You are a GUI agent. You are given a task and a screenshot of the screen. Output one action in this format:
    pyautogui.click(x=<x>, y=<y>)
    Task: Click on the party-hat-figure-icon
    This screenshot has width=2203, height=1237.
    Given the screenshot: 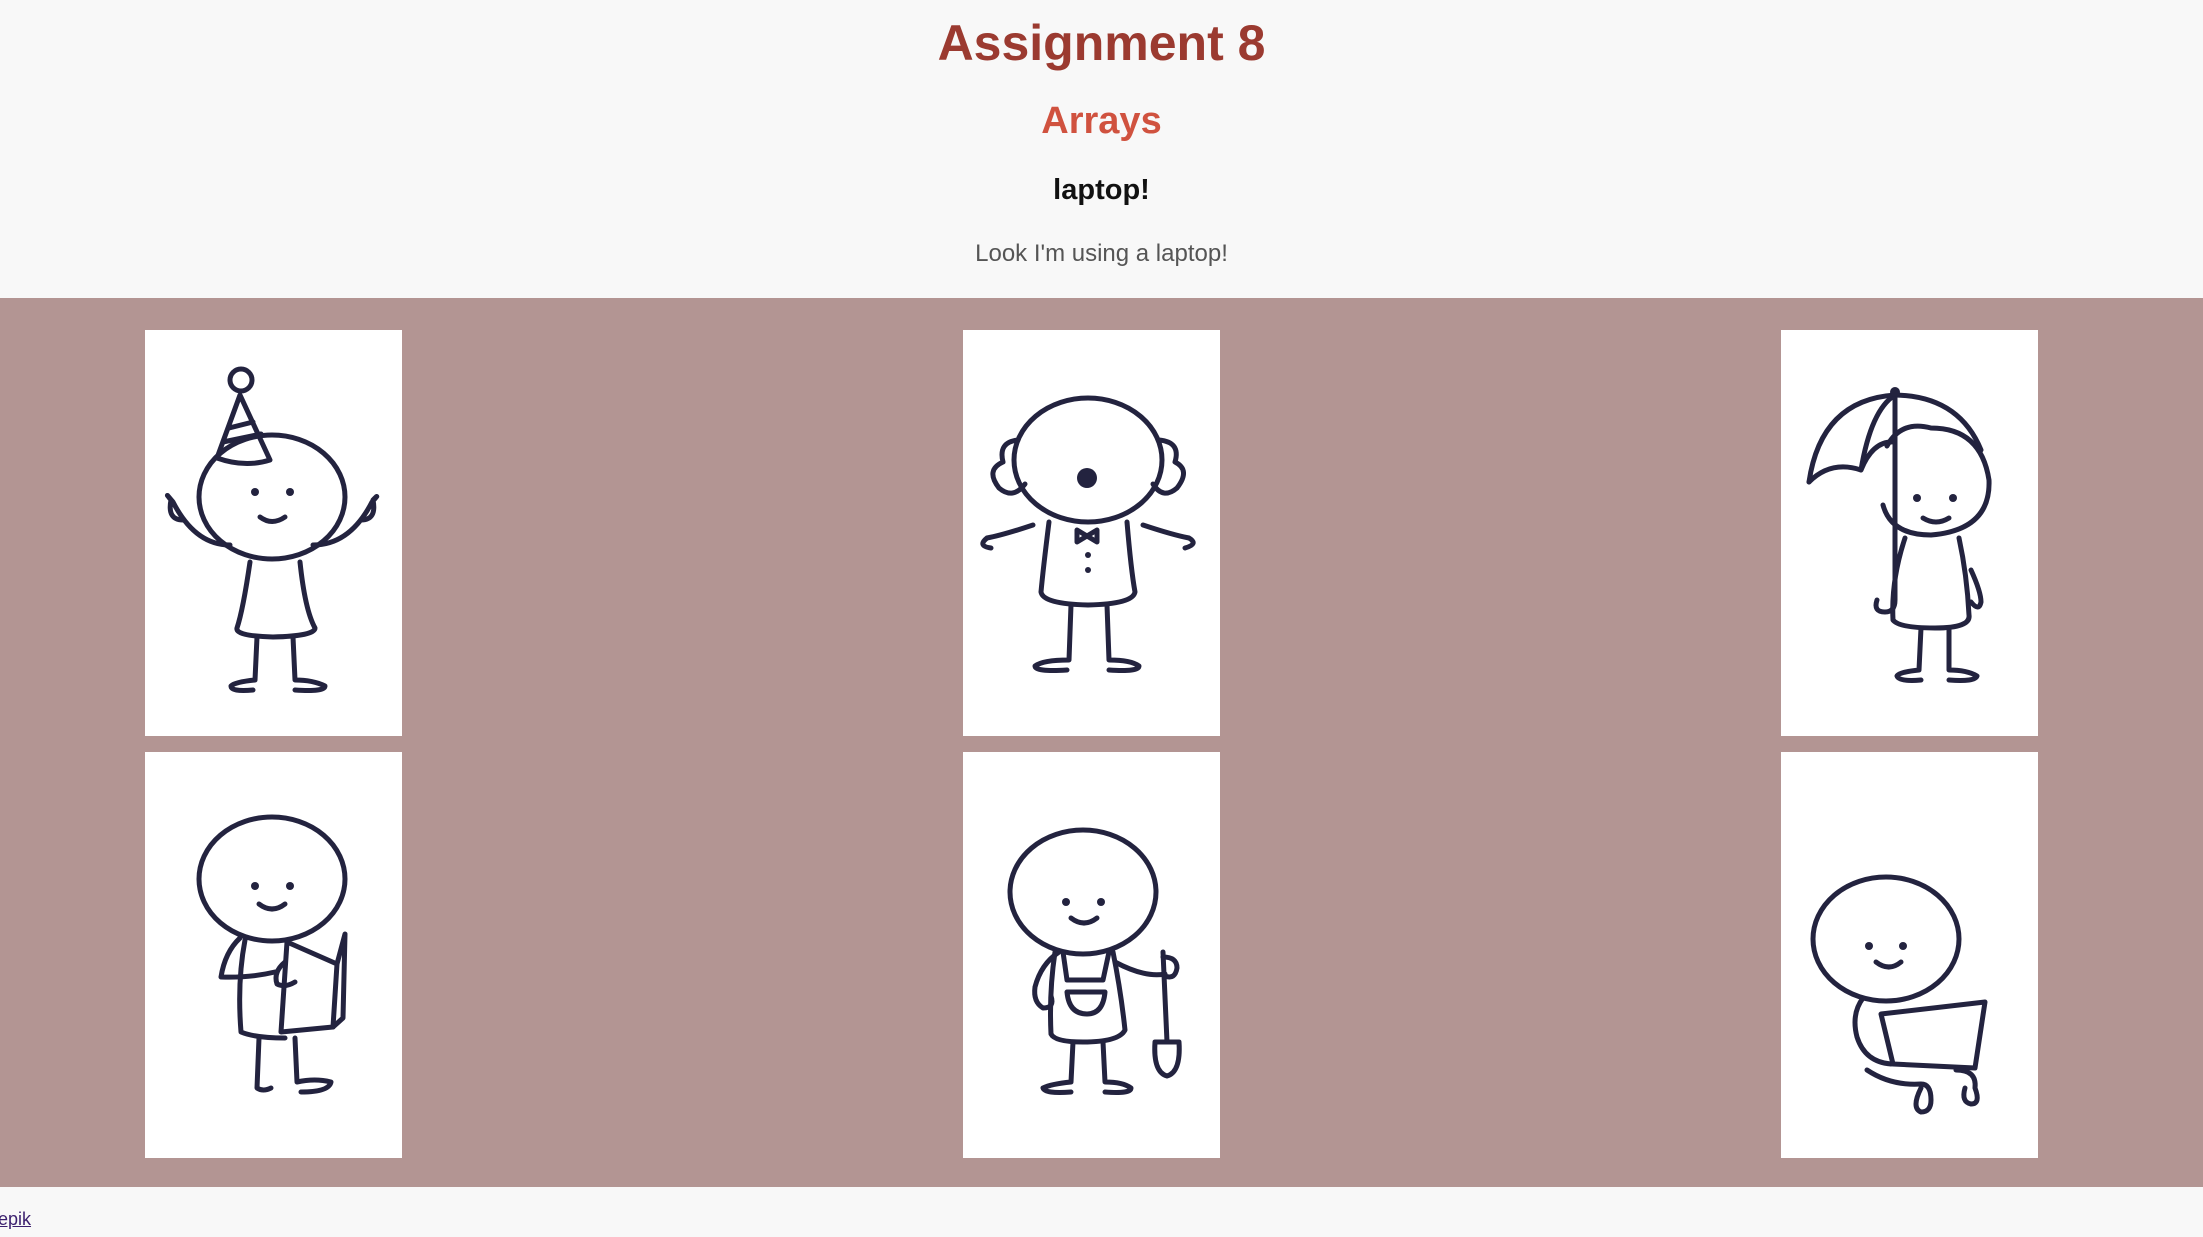 What is the action you would take?
    pyautogui.click(x=272, y=529)
    